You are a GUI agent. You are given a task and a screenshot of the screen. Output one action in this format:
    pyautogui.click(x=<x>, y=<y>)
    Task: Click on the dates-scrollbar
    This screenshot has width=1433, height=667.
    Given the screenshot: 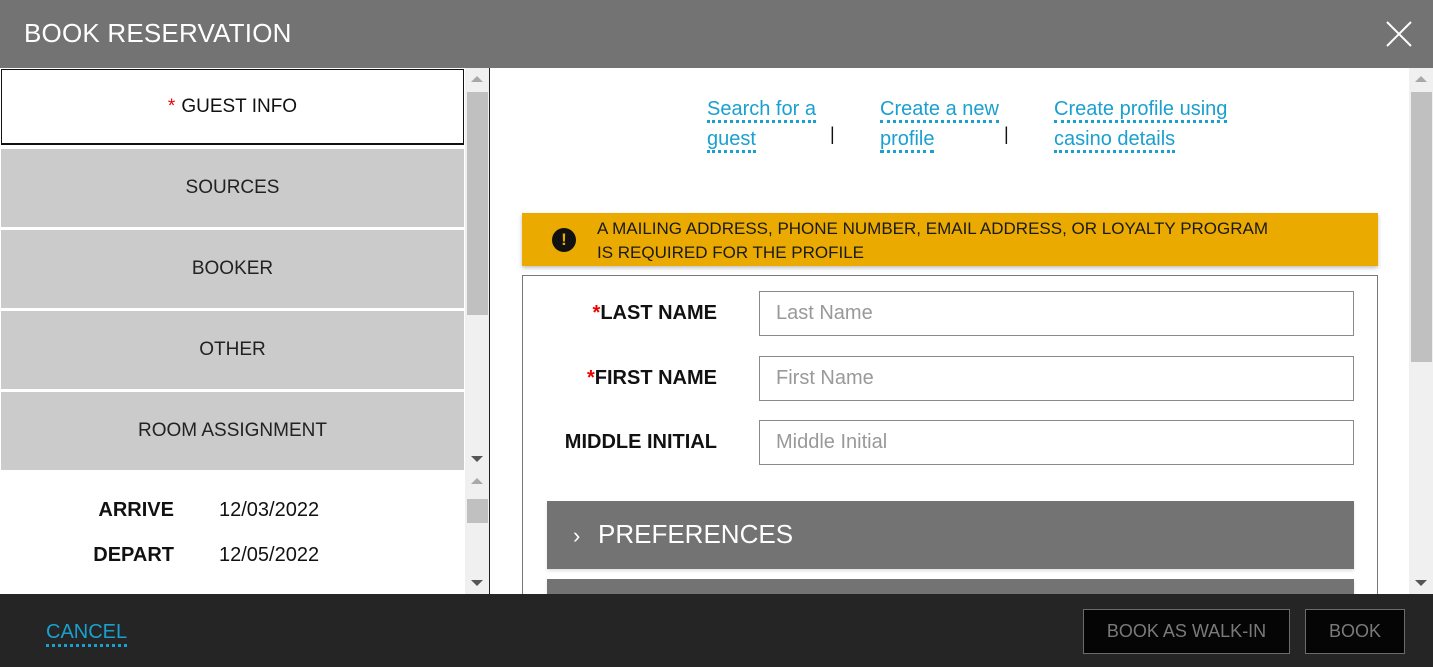 What is the action you would take?
    pyautogui.click(x=477, y=532)
    